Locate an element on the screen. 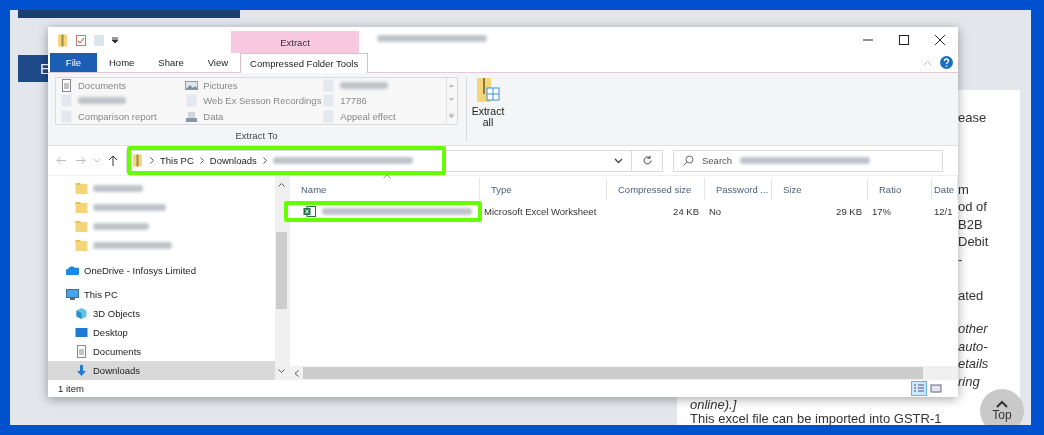  contextual-tab-header: Extract is located at coordinates (295, 42).